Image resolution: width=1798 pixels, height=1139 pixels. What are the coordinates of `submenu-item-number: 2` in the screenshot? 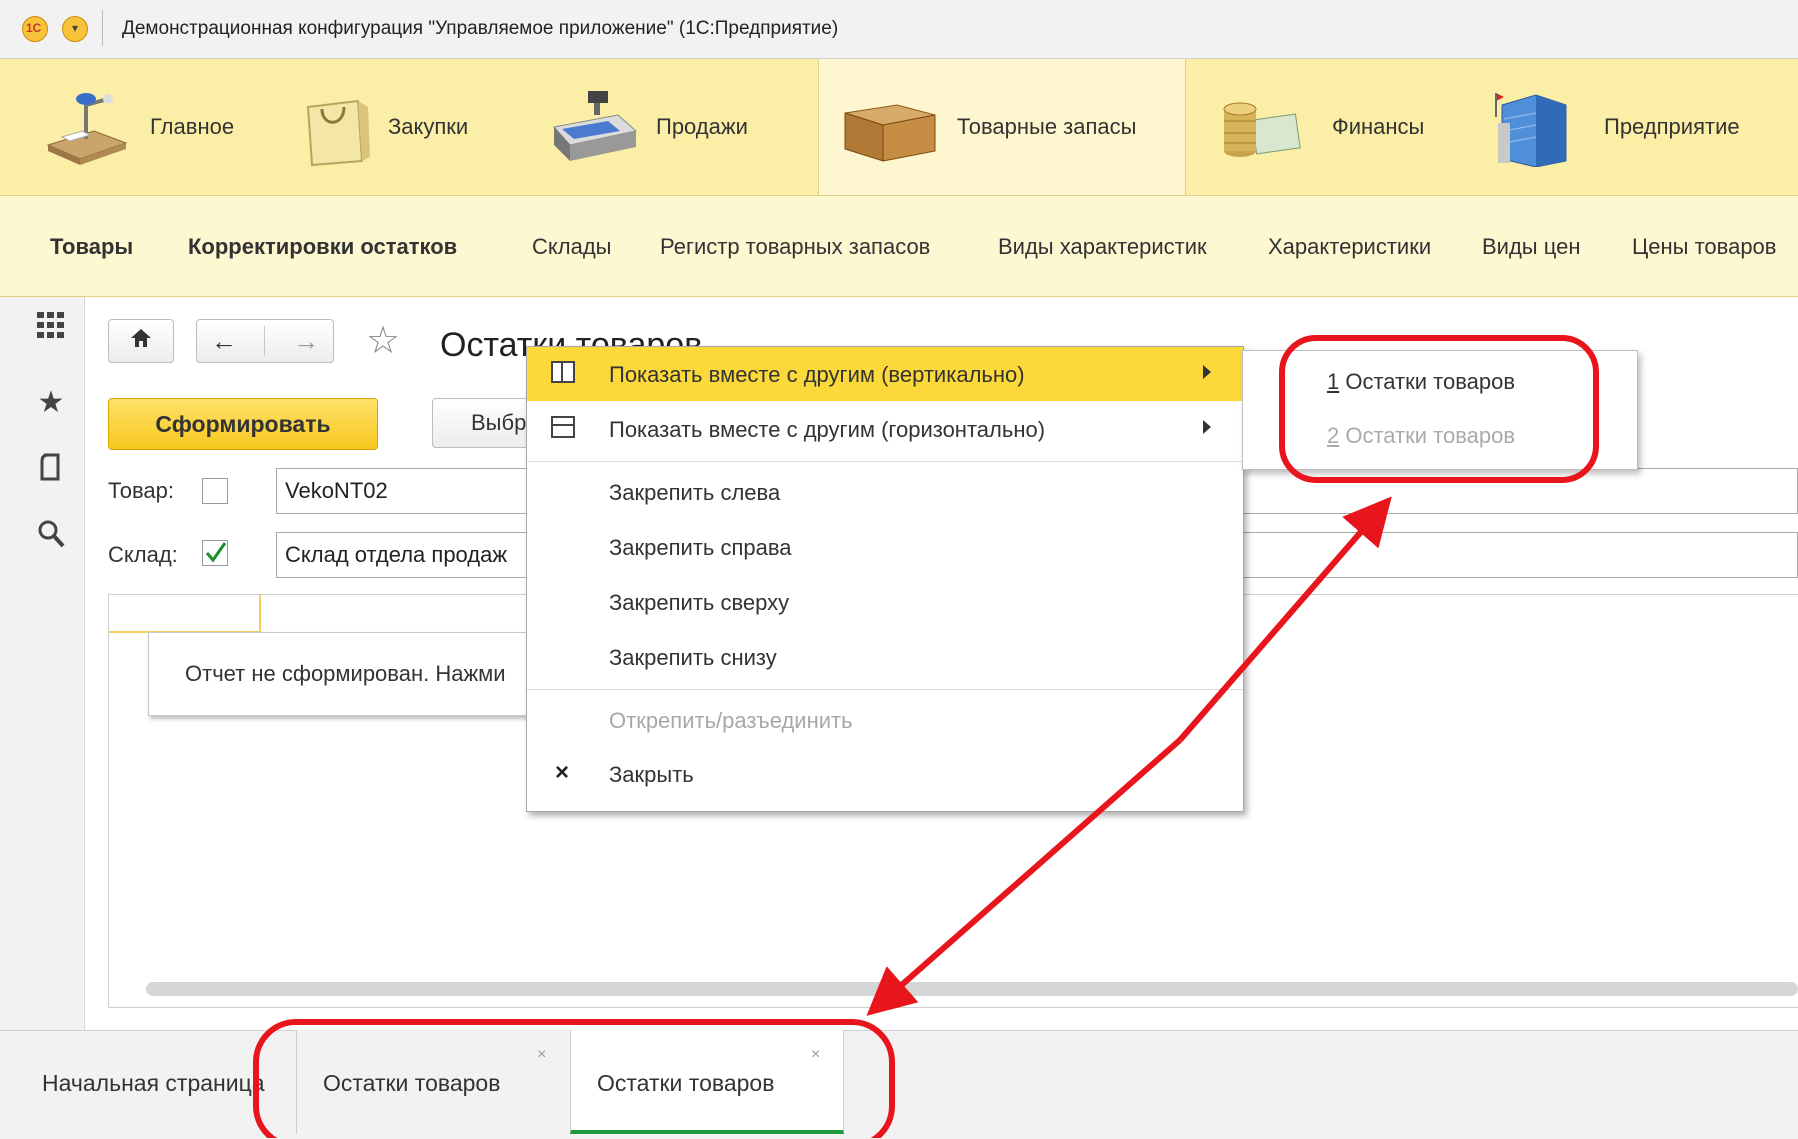 It's located at (1333, 435).